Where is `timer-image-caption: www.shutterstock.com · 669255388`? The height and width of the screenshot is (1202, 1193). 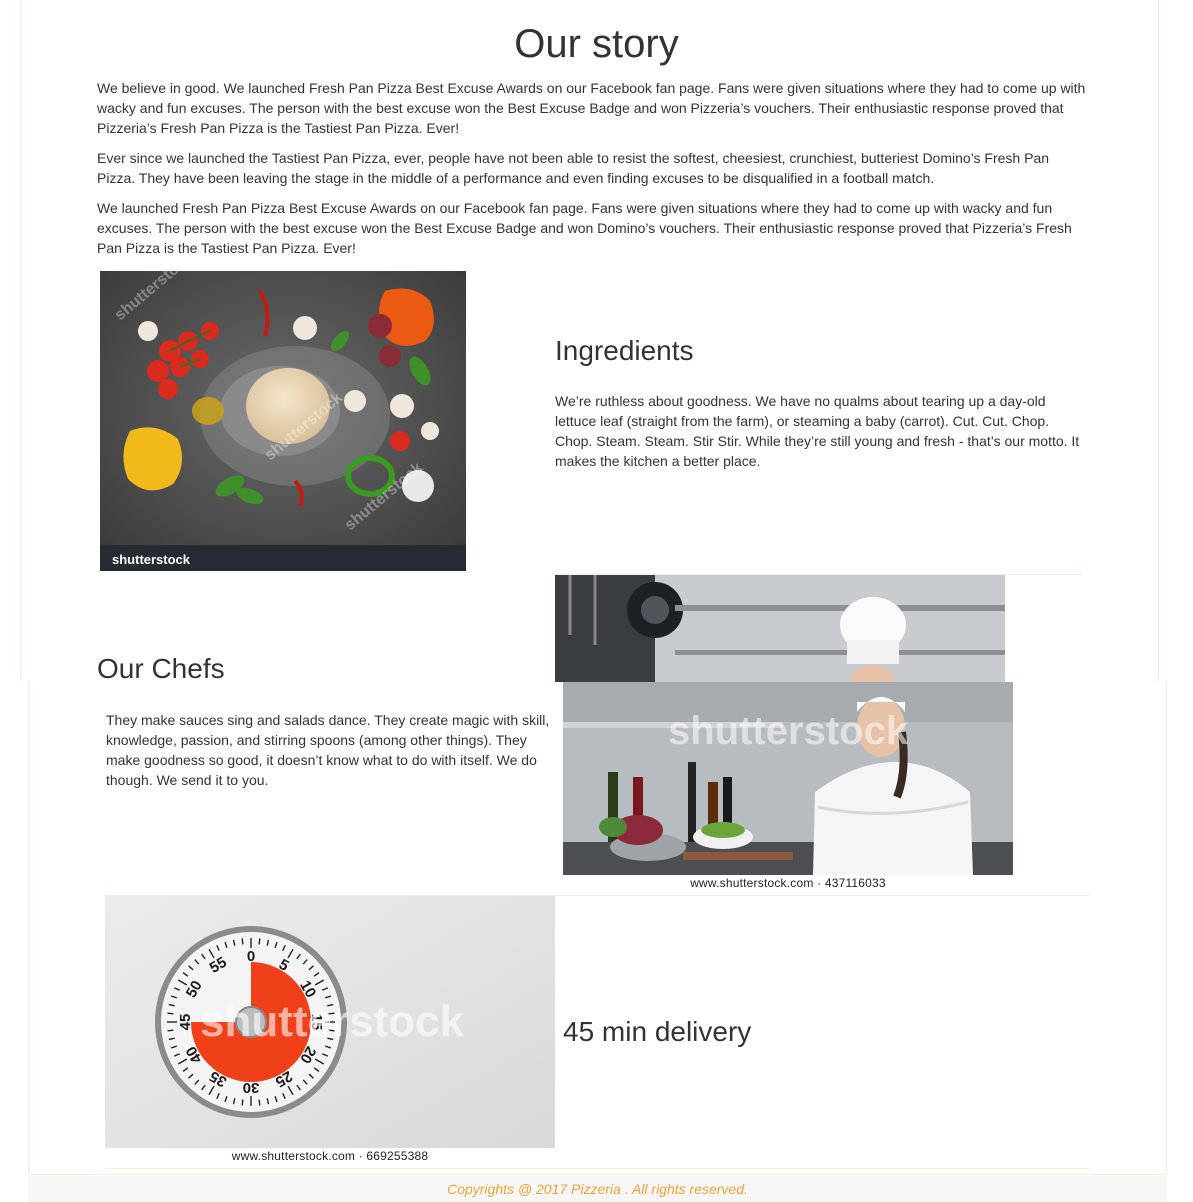 timer-image-caption: www.shutterstock.com · 669255388 is located at coordinates (330, 1156).